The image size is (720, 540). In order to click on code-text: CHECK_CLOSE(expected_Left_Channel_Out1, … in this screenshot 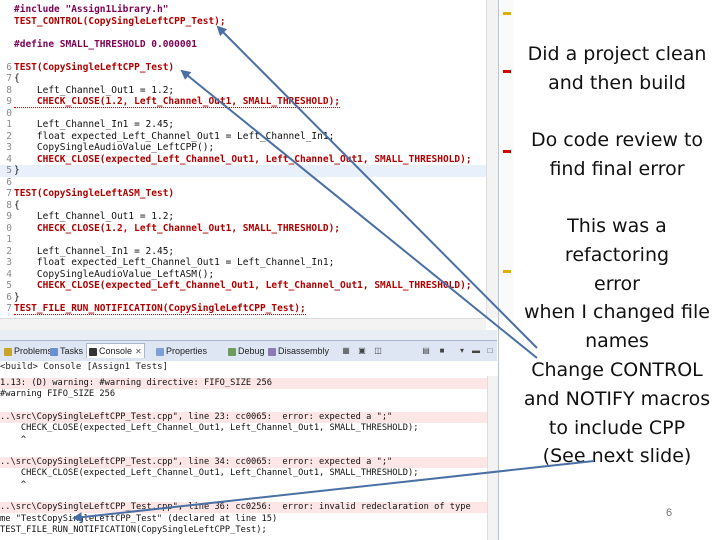, I will do `click(243, 159)`.